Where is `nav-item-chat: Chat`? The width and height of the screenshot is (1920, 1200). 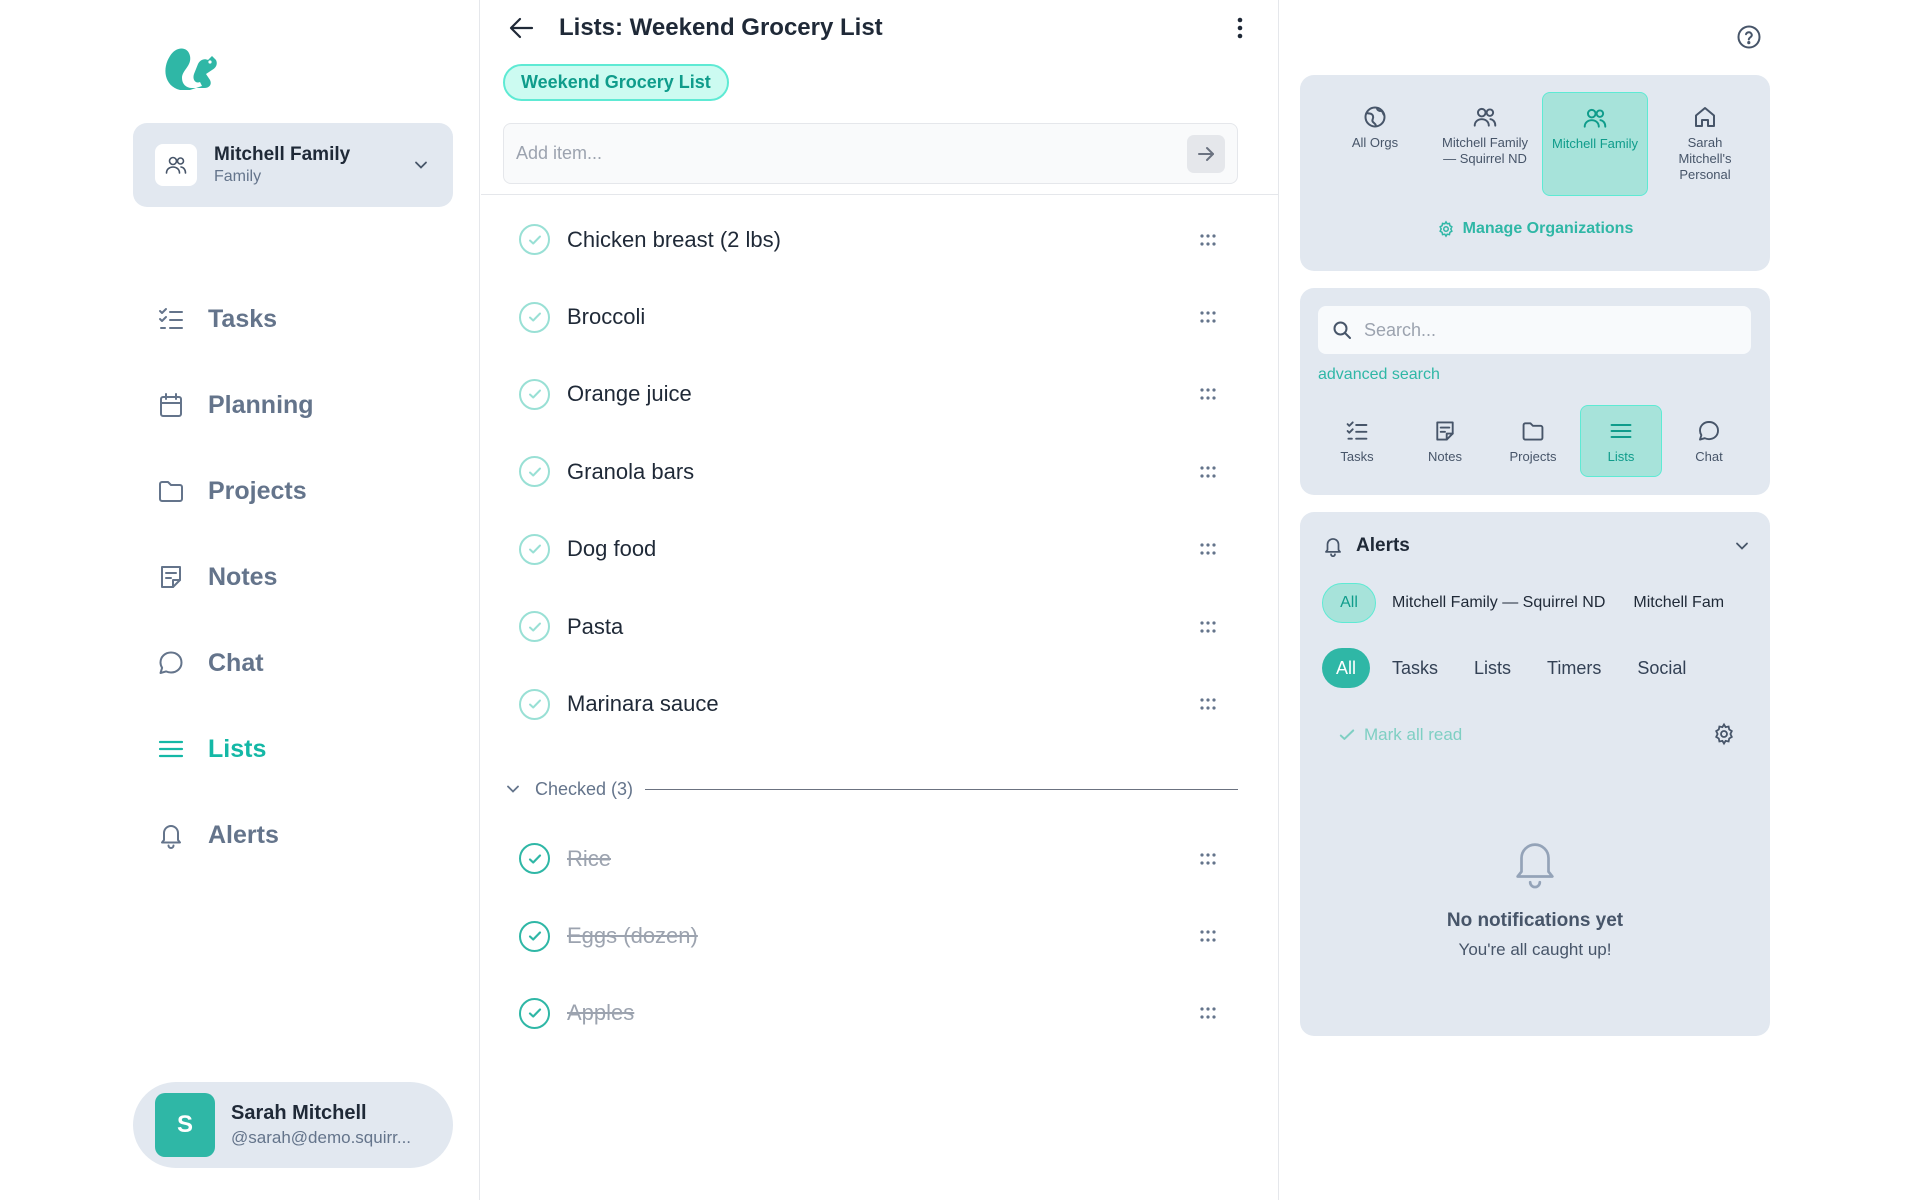 nav-item-chat: Chat is located at coordinates (305, 663).